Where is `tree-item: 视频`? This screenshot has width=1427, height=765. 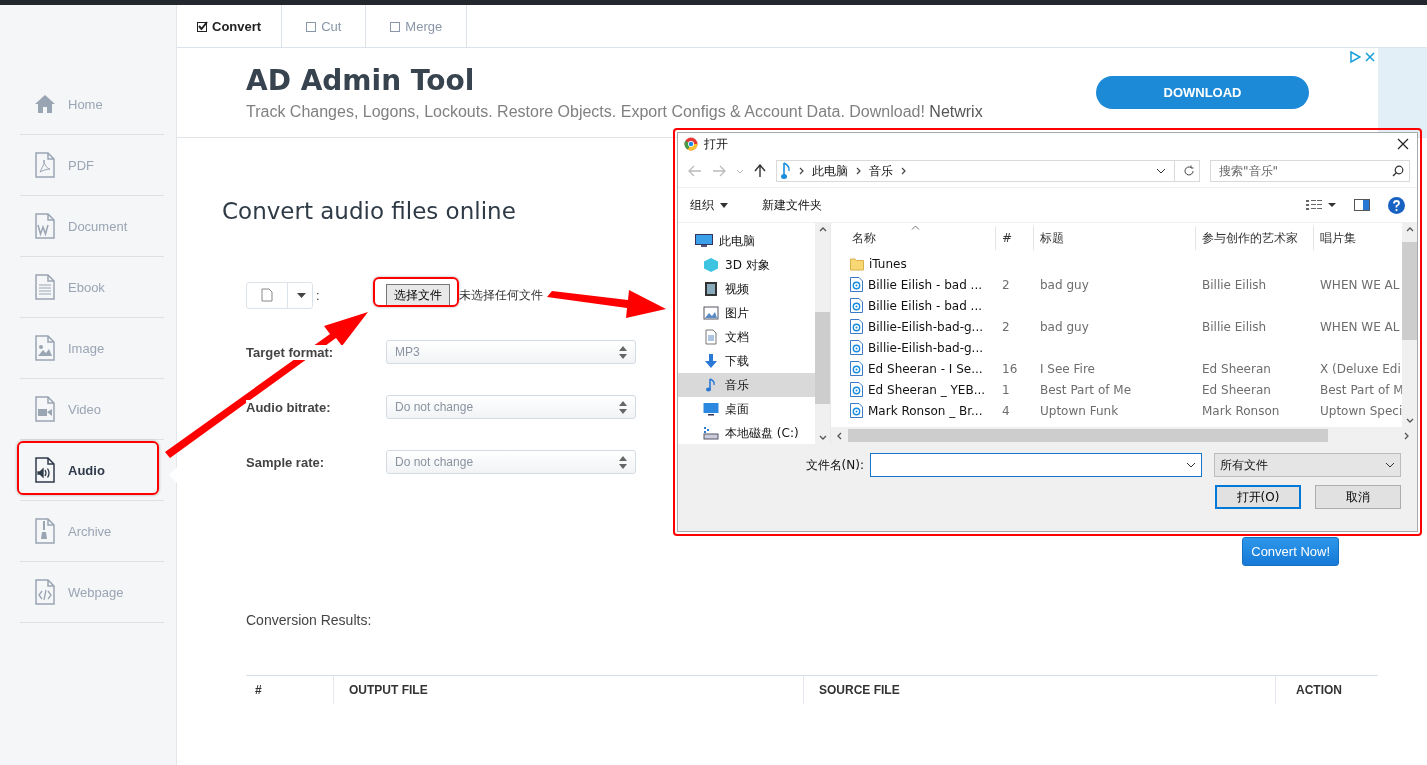 tree-item: 视频 is located at coordinates (746, 289).